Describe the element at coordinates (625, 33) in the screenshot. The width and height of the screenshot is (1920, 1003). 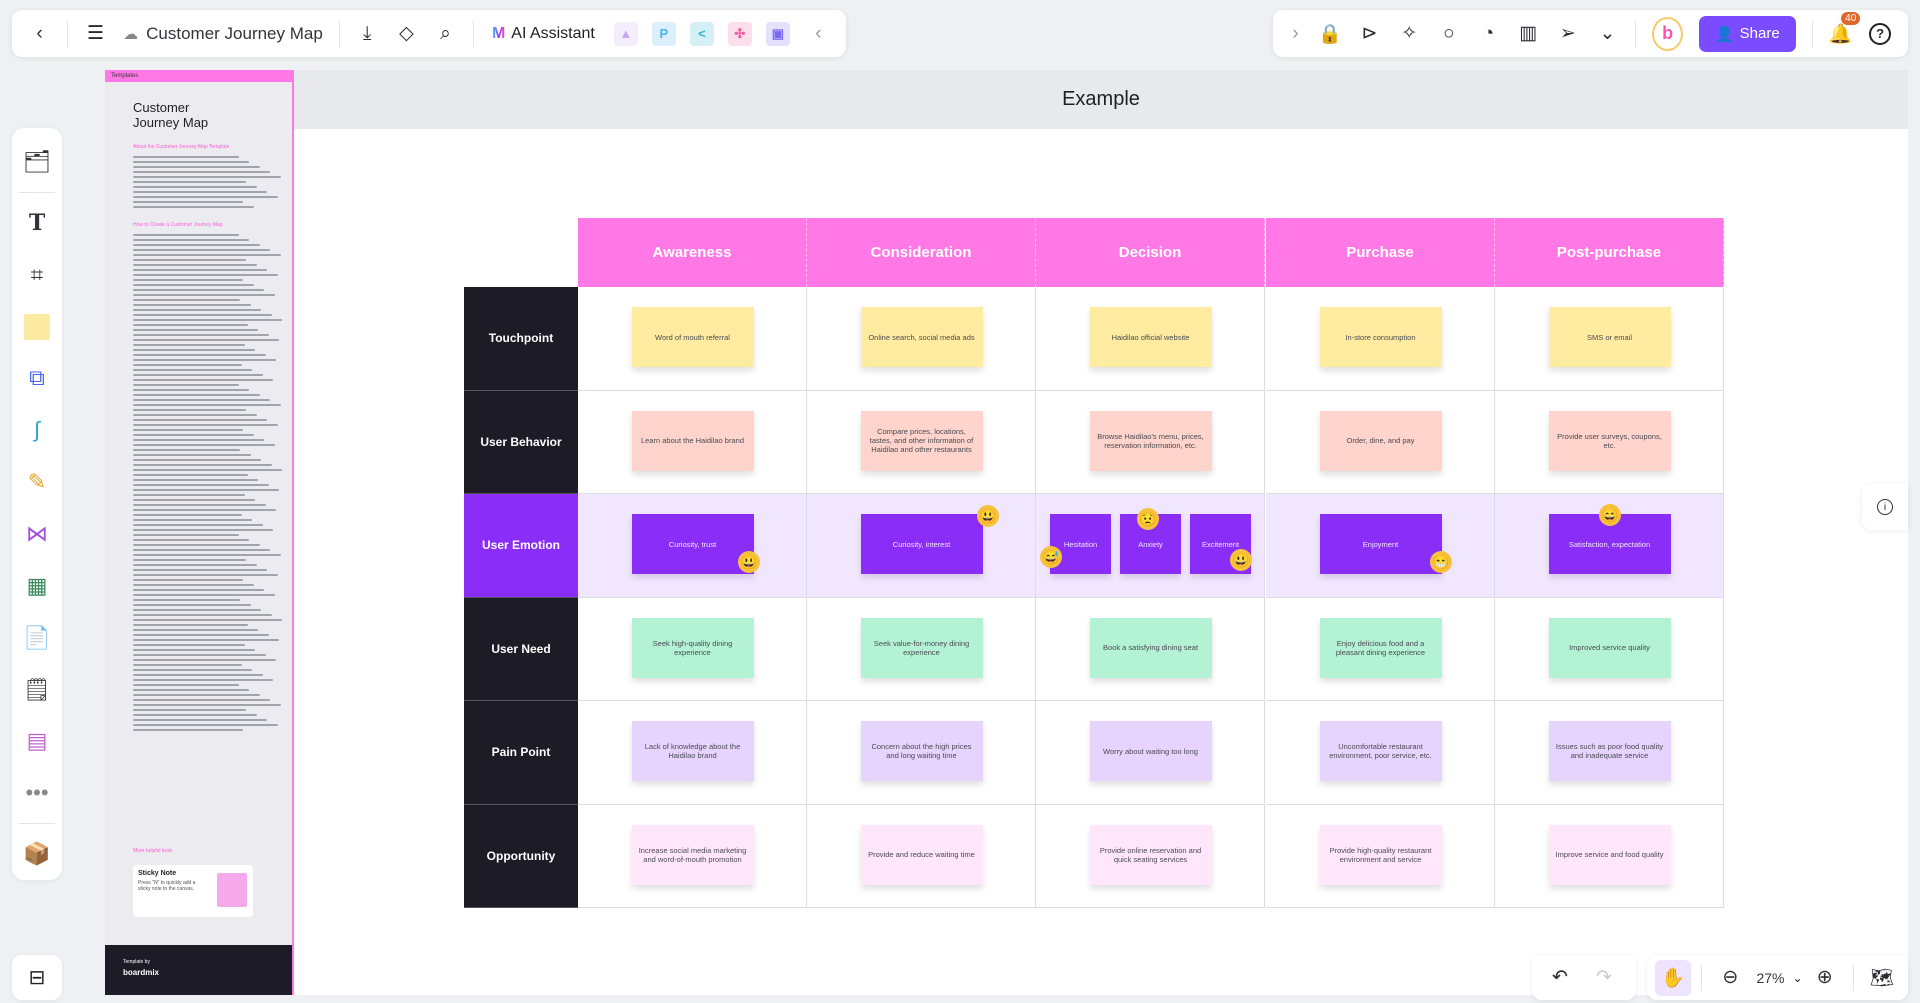
I see `image-generator-plugin: ▲` at that location.